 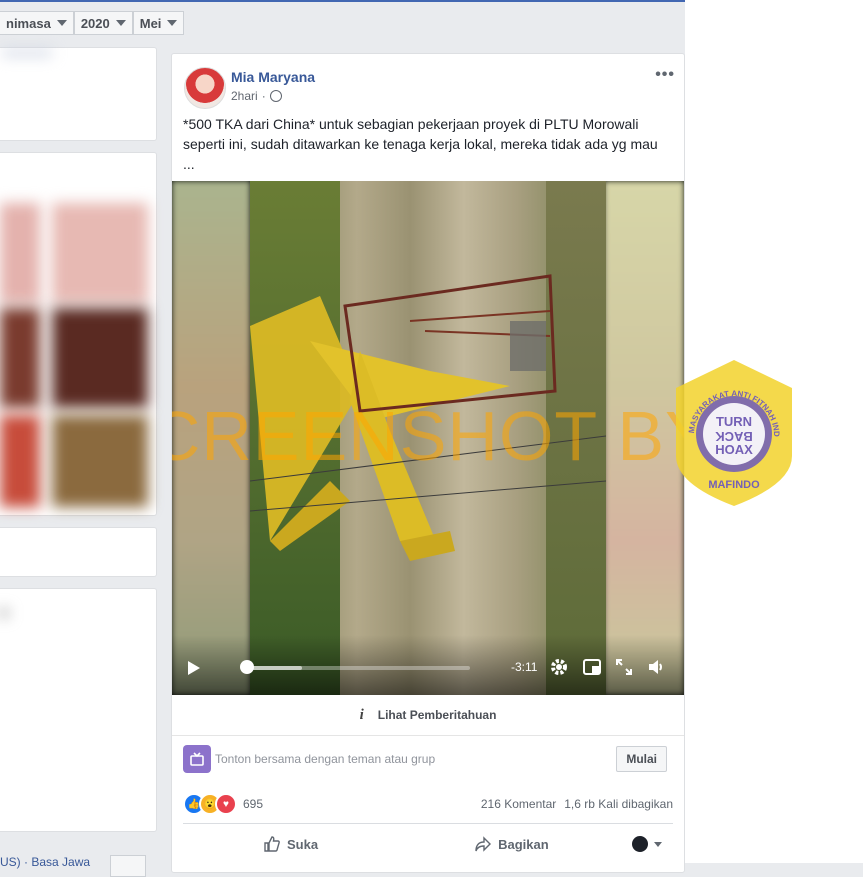 I want to click on like-label: Suka, so click(x=303, y=844).